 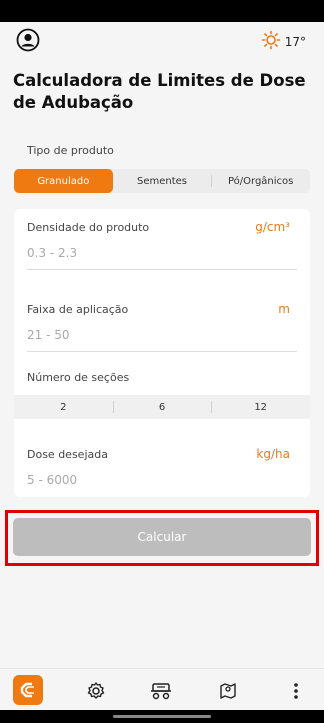 I want to click on product-type-option-granulado: Granulado, so click(x=63, y=181).